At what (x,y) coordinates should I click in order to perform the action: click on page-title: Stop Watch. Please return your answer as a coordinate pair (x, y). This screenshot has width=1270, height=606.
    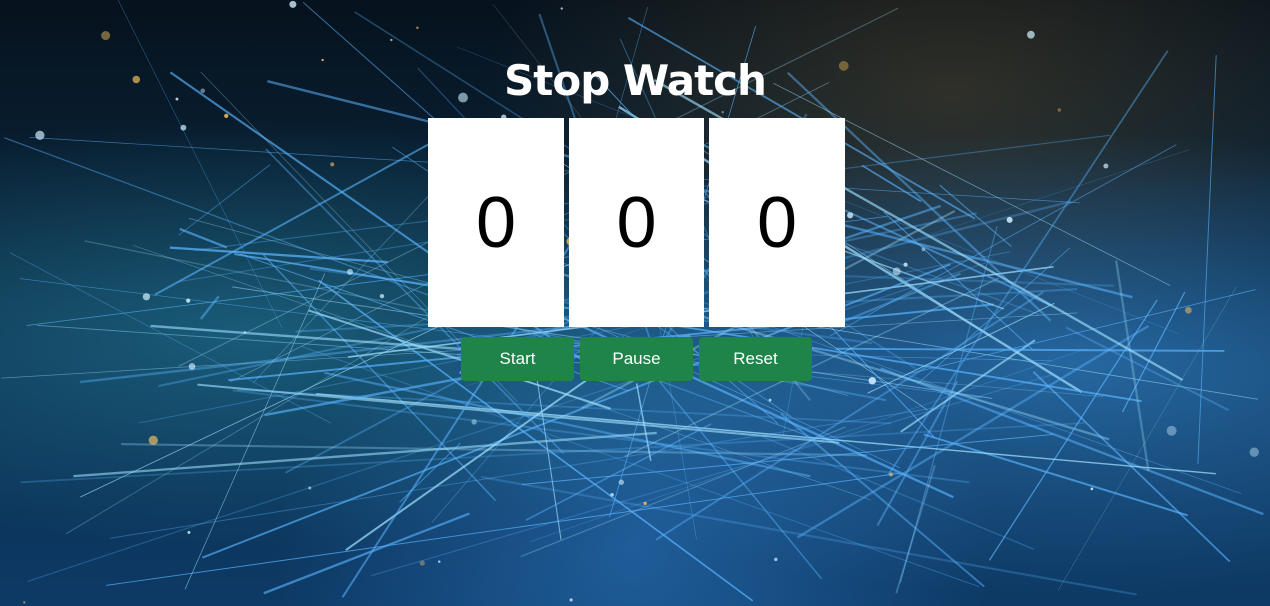
    Looking at the image, I should click on (635, 80).